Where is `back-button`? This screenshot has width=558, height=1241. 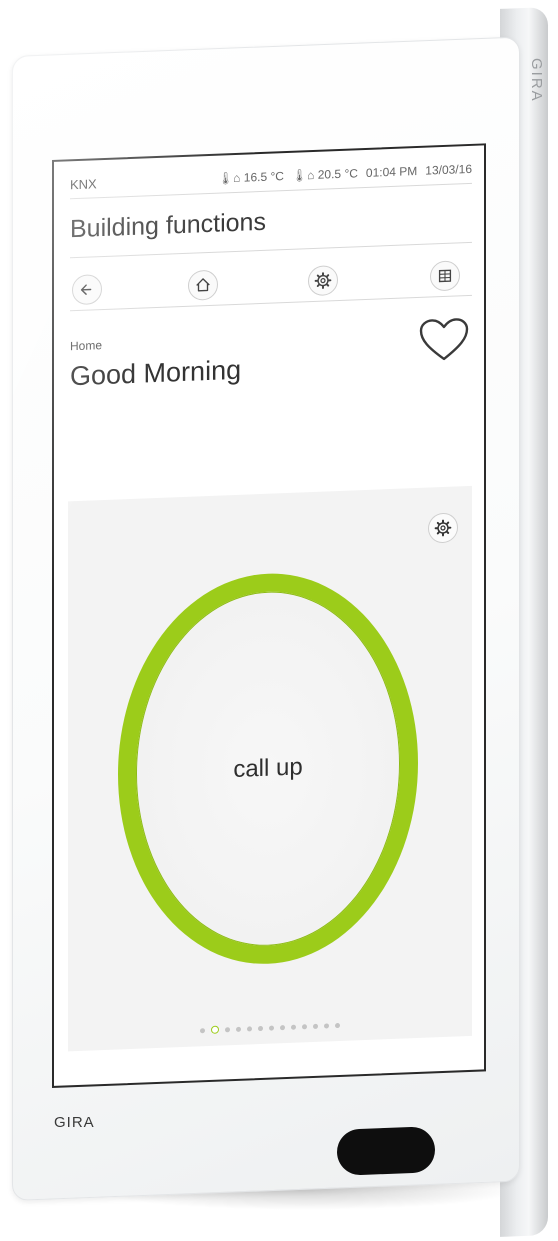
back-button is located at coordinates (87, 290).